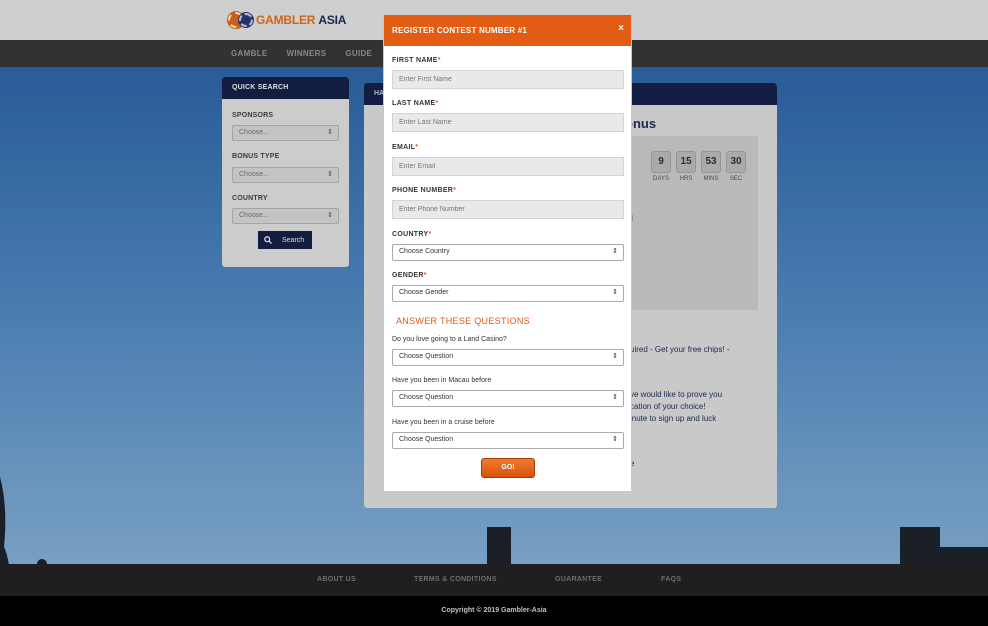 The width and height of the screenshot is (988, 626). I want to click on phone-label: PHONE NUMBER*, so click(424, 190).